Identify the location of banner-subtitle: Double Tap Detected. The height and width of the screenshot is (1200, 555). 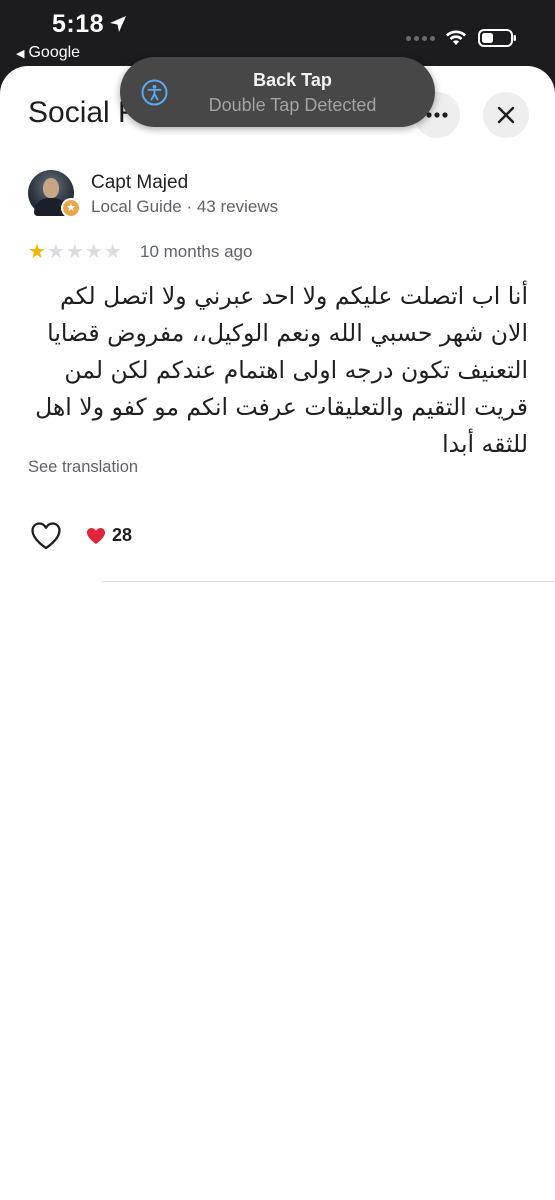
(292, 105).